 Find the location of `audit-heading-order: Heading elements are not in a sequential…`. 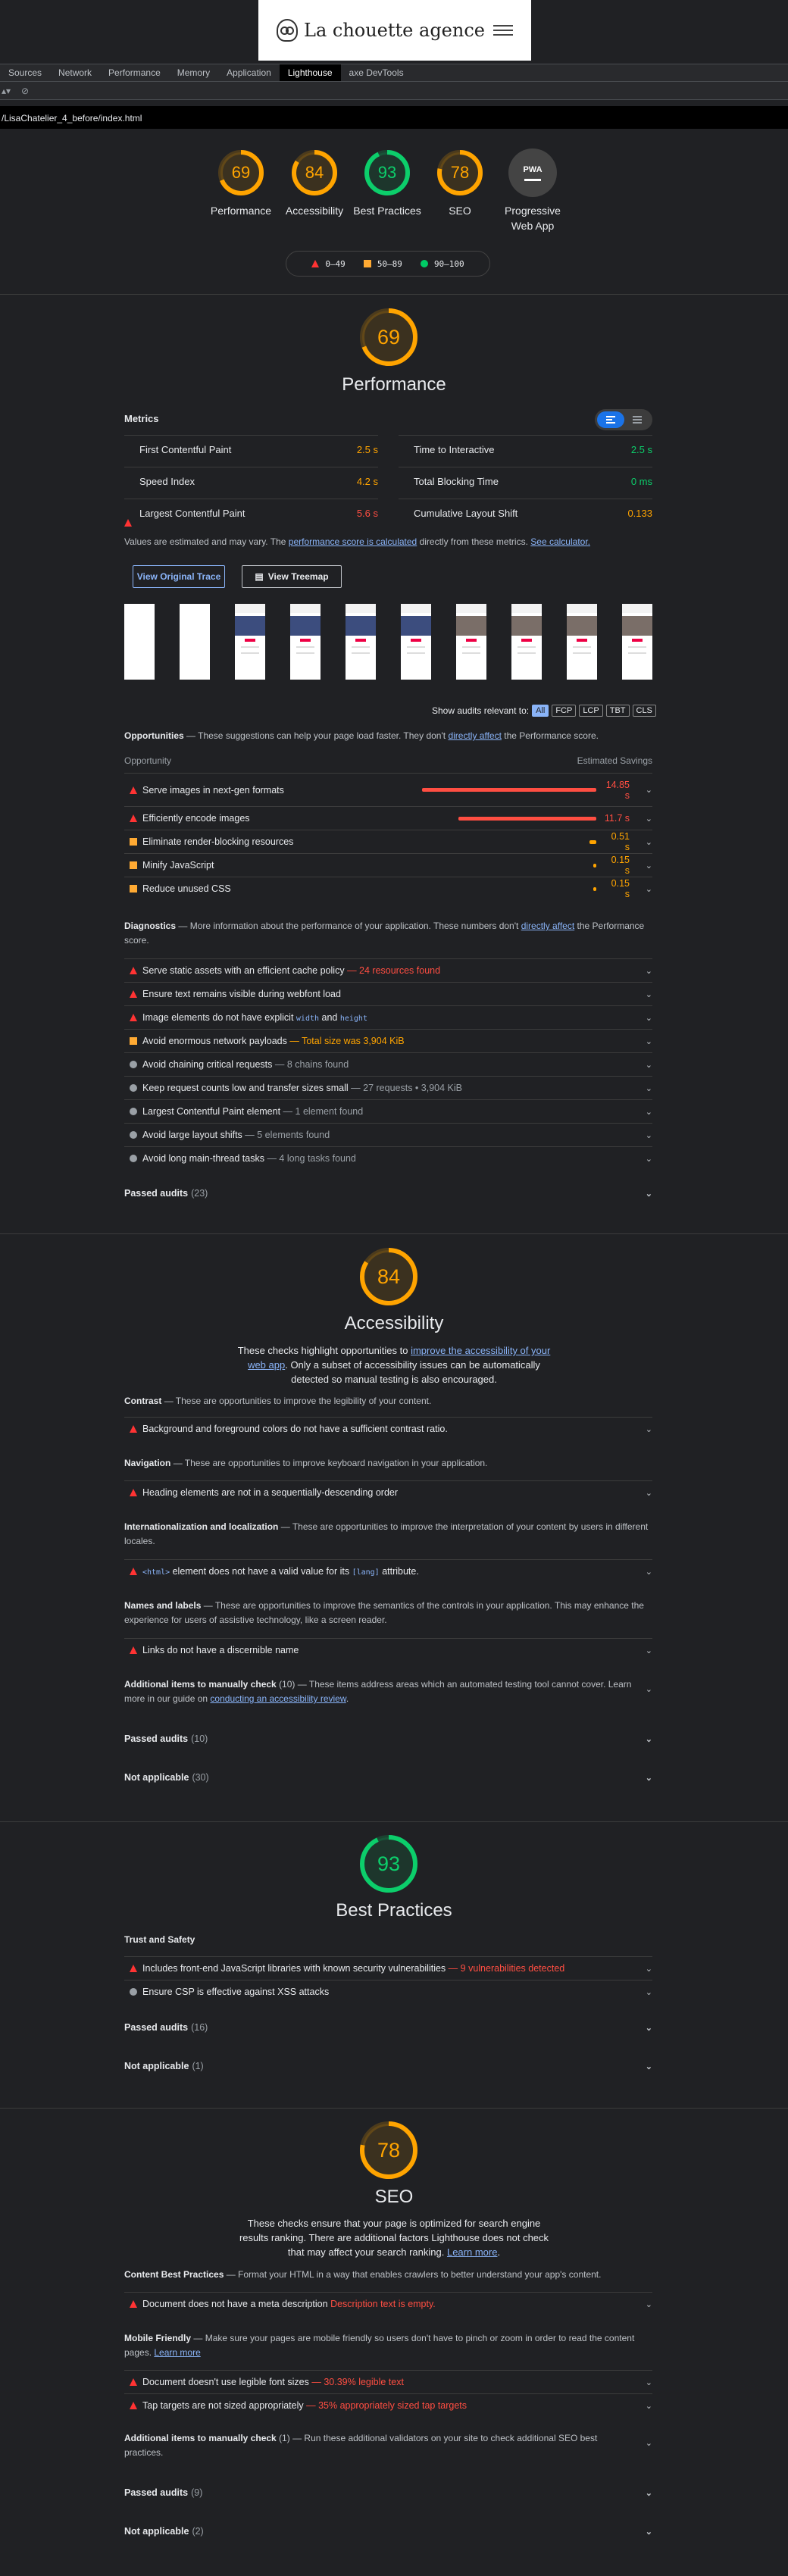

audit-heading-order: Heading elements are not in a sequential… is located at coordinates (388, 1492).